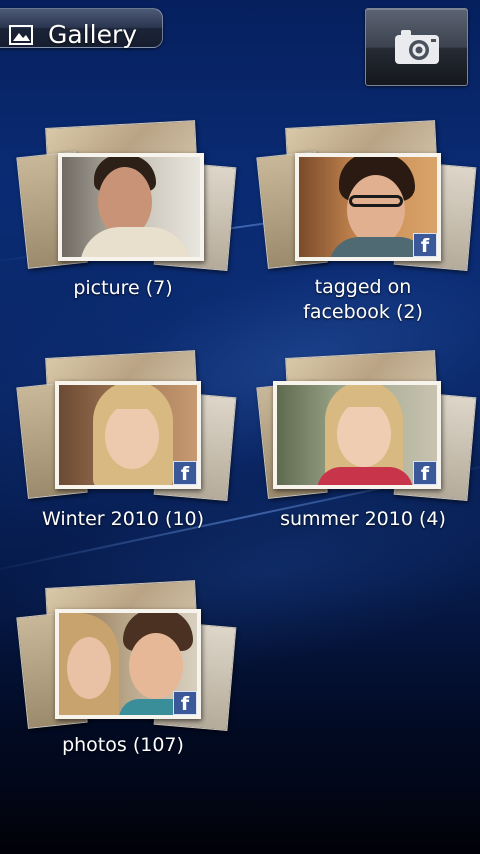 Image resolution: width=480 pixels, height=854 pixels. What do you see at coordinates (123, 288) in the screenshot?
I see `album-label: picture (7)` at bounding box center [123, 288].